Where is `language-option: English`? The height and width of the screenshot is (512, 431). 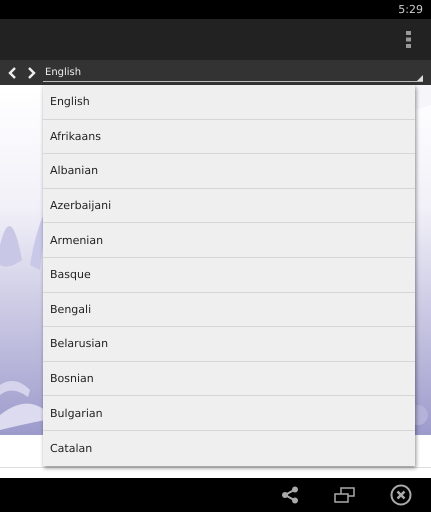 language-option: English is located at coordinates (229, 102).